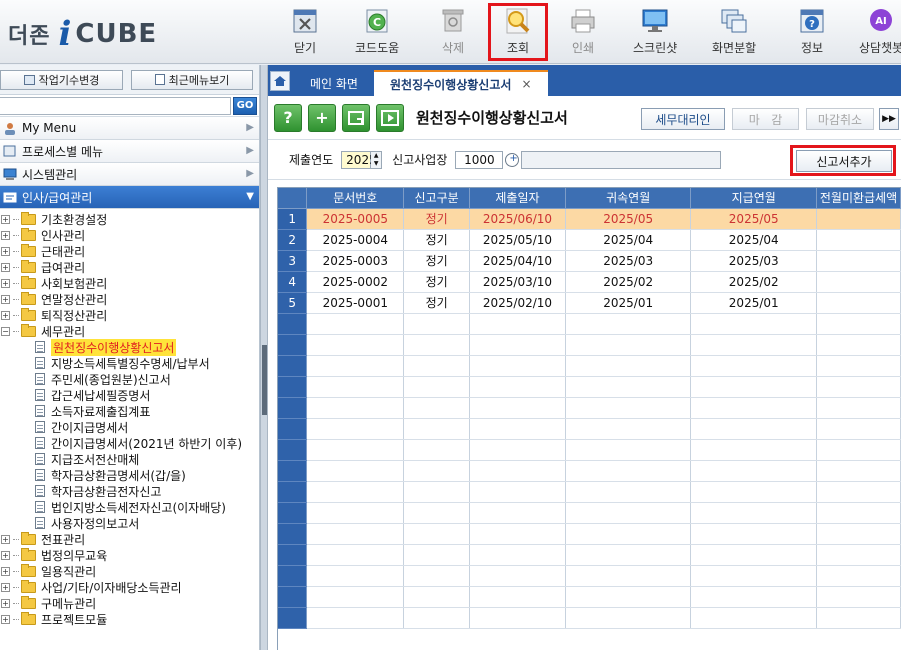 Image resolution: width=901 pixels, height=650 pixels. What do you see at coordinates (840, 119) in the screenshot?
I see `cancel-close-button: 마감취소` at bounding box center [840, 119].